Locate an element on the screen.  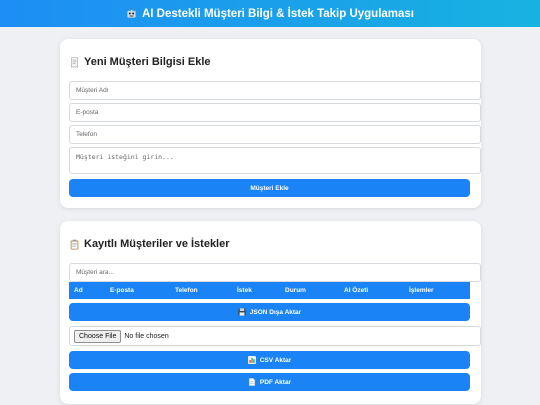
column-header-phone: Telefon is located at coordinates (186, 290).